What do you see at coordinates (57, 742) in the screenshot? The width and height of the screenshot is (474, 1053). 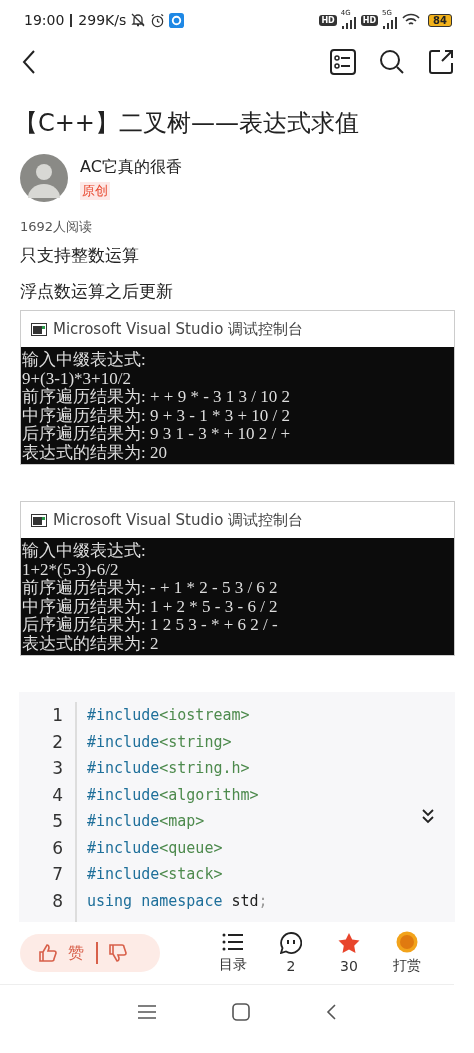 I see `line-number: 2` at bounding box center [57, 742].